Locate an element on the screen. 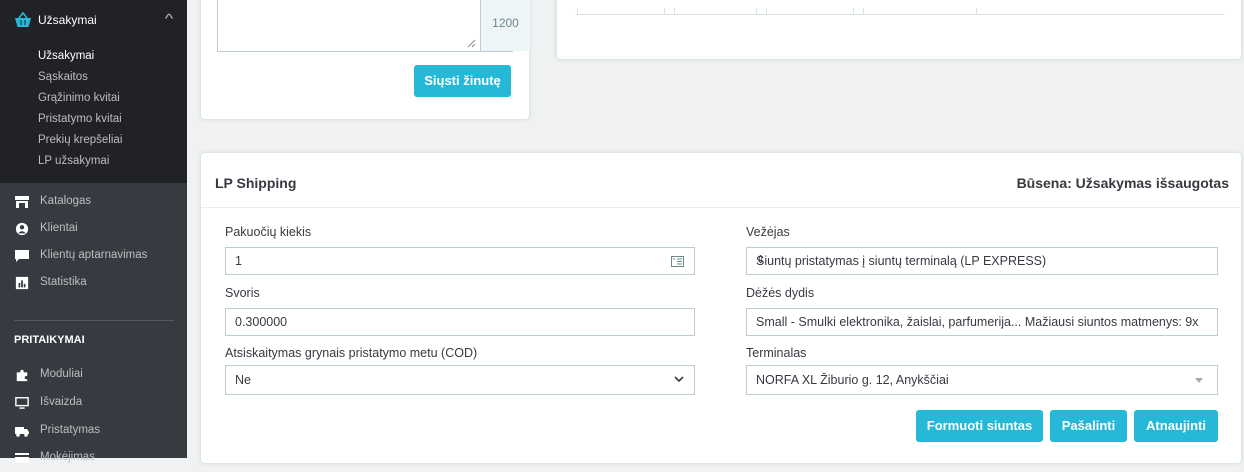 The width and height of the screenshot is (1244, 472). terminal-select: NORFA XL Žiburio g. 12, Anykščiai is located at coordinates (982, 380).